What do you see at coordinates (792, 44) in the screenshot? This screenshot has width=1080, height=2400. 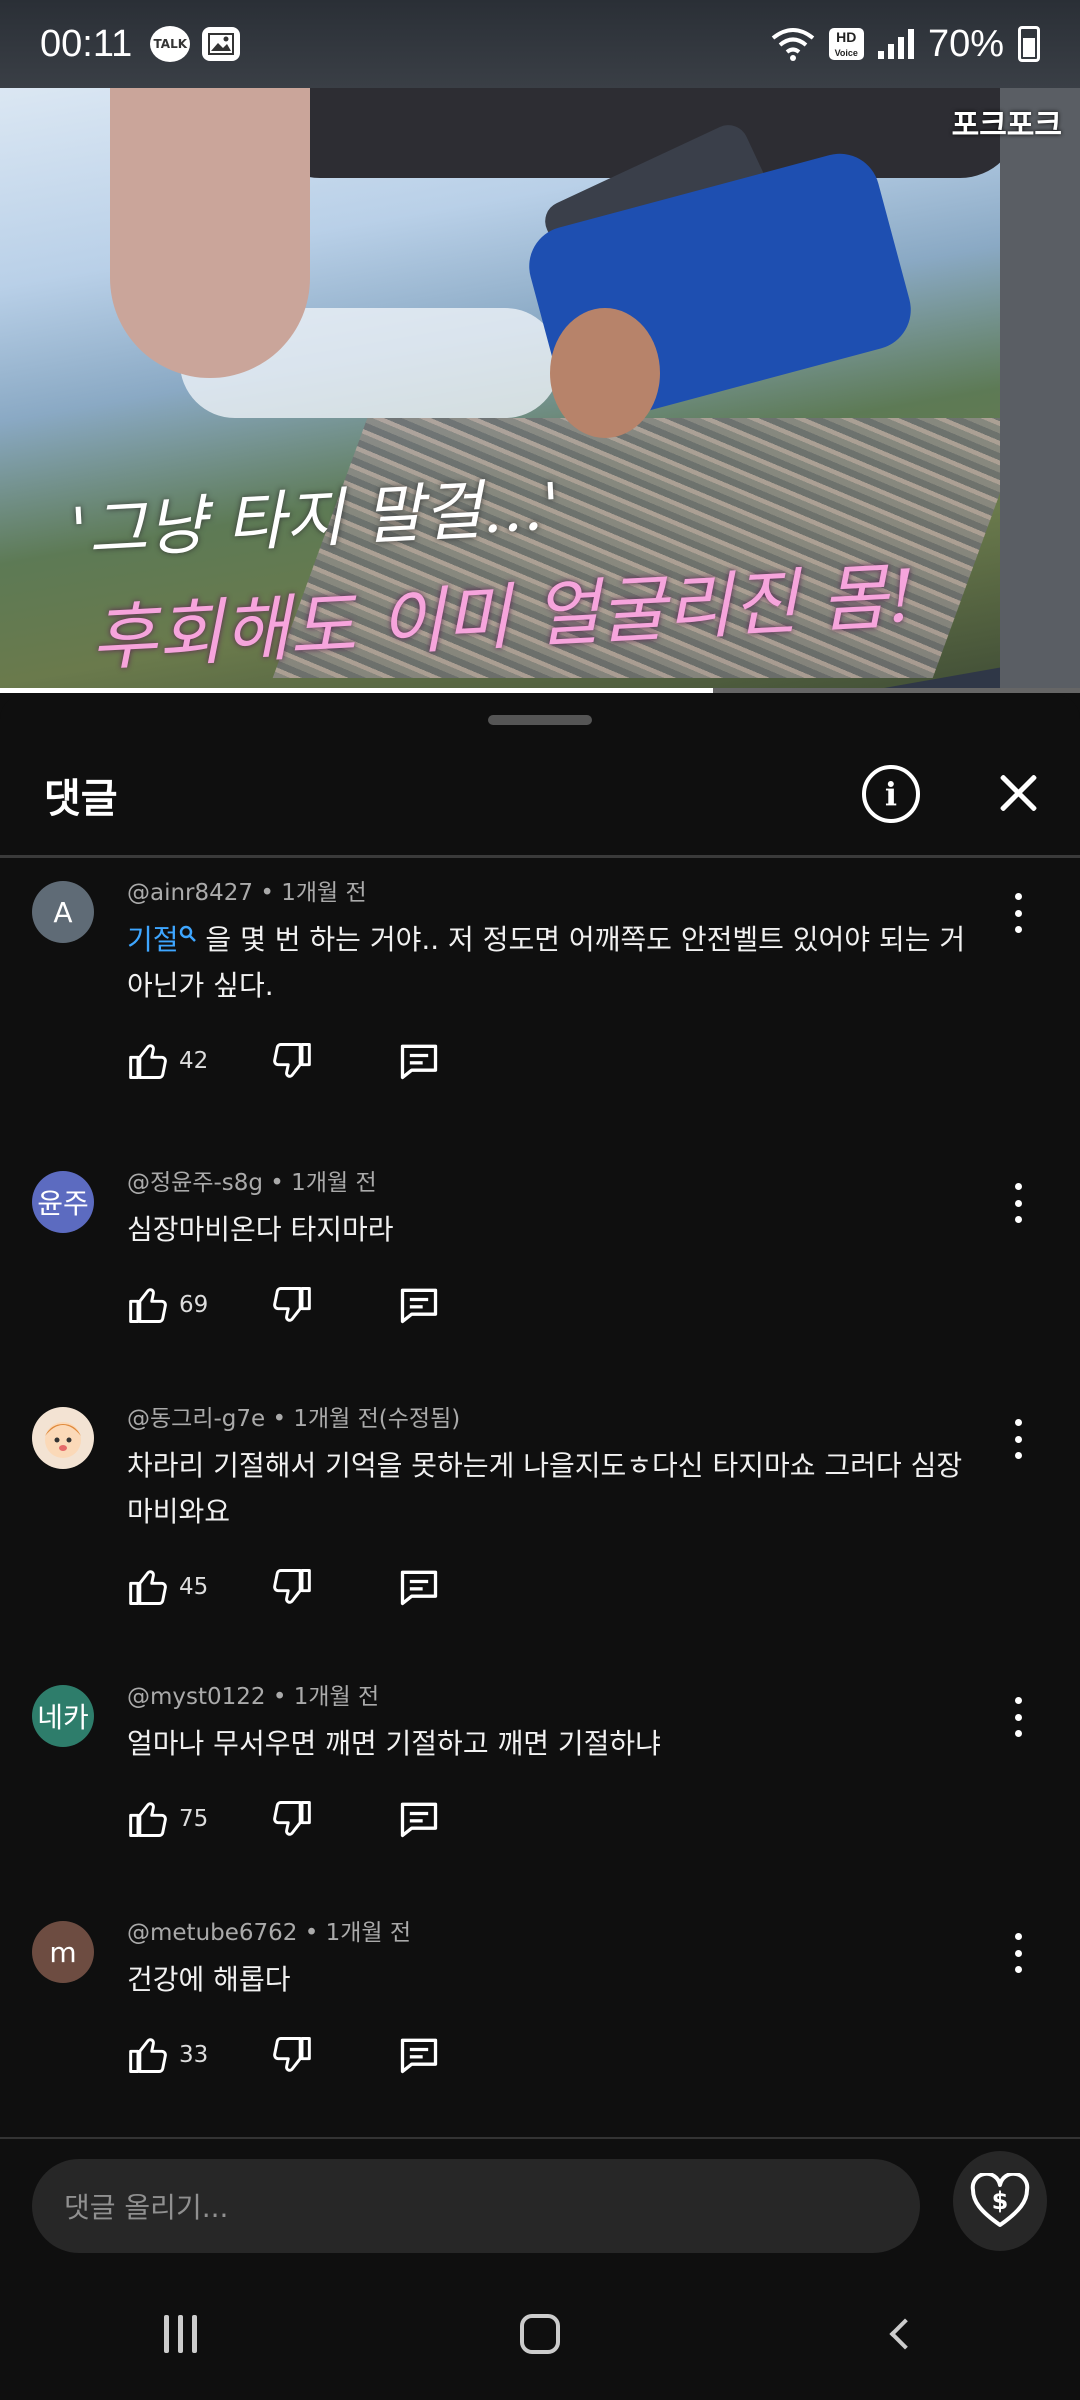 I see `wifi-icon` at bounding box center [792, 44].